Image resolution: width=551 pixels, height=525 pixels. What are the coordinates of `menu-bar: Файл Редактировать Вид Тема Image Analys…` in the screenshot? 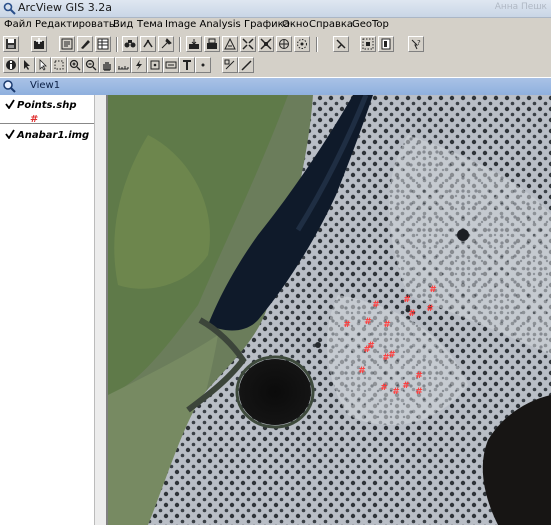 It's located at (275, 26).